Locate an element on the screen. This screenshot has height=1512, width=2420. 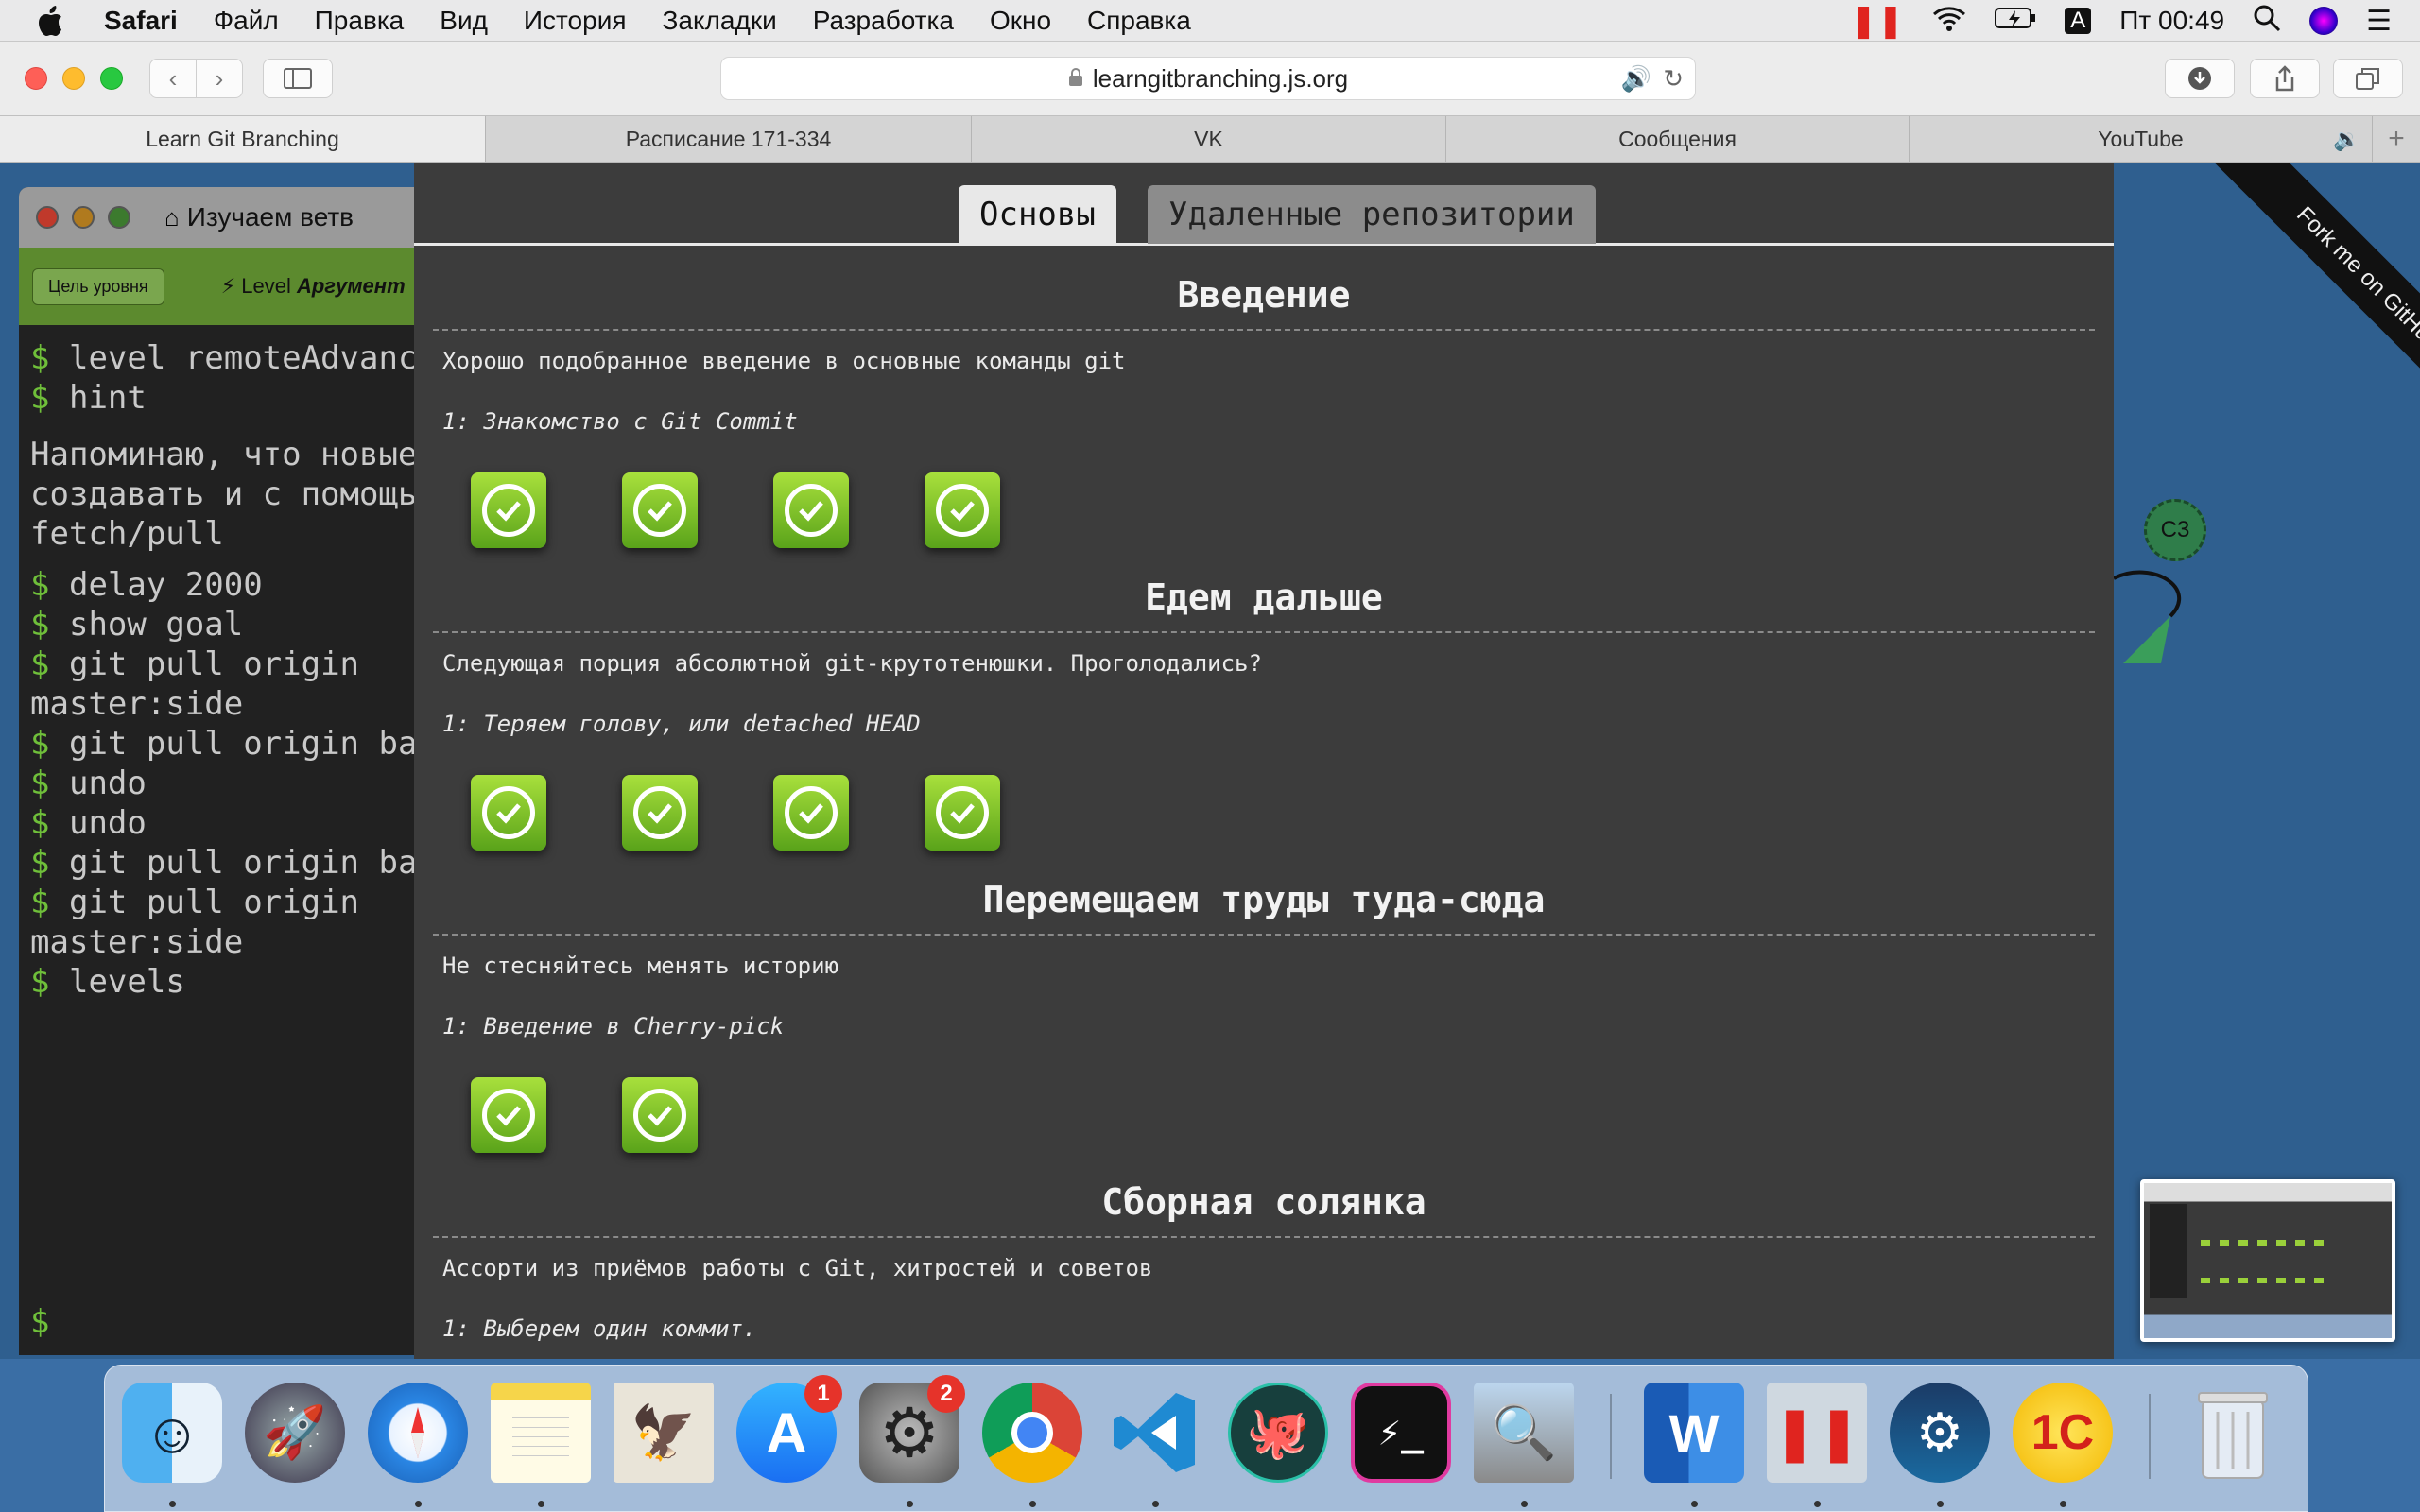
screenshot-thumbnail is located at coordinates (2267, 1260).